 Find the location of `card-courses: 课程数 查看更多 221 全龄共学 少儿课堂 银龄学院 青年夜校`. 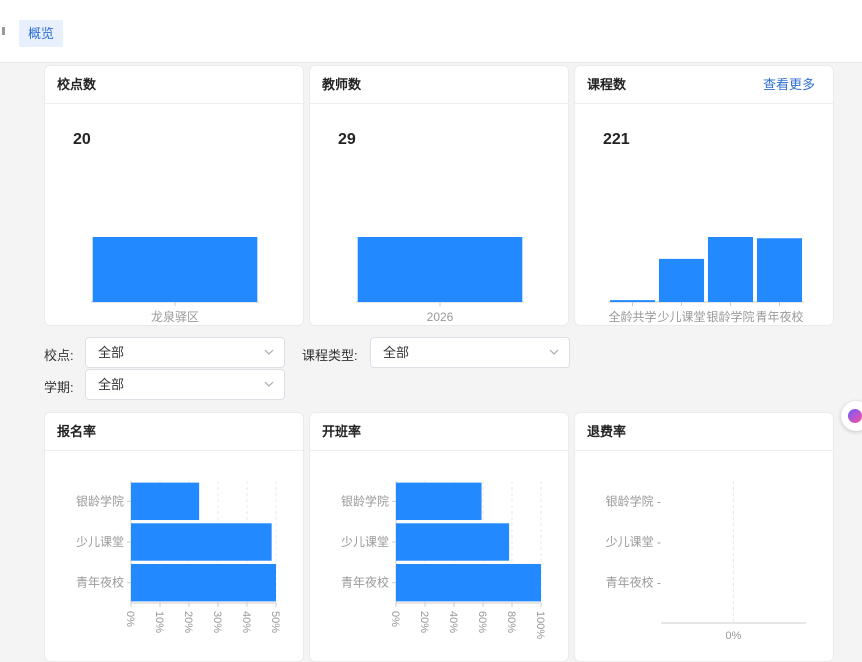

card-courses: 课程数 查看更多 221 全龄共学 少儿课堂 银龄学院 青年夜校 is located at coordinates (704, 195).